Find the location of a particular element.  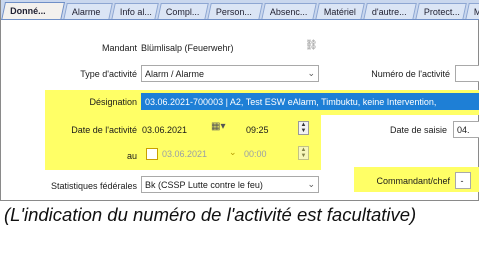

type-label: Type d'activité is located at coordinates (108, 74).